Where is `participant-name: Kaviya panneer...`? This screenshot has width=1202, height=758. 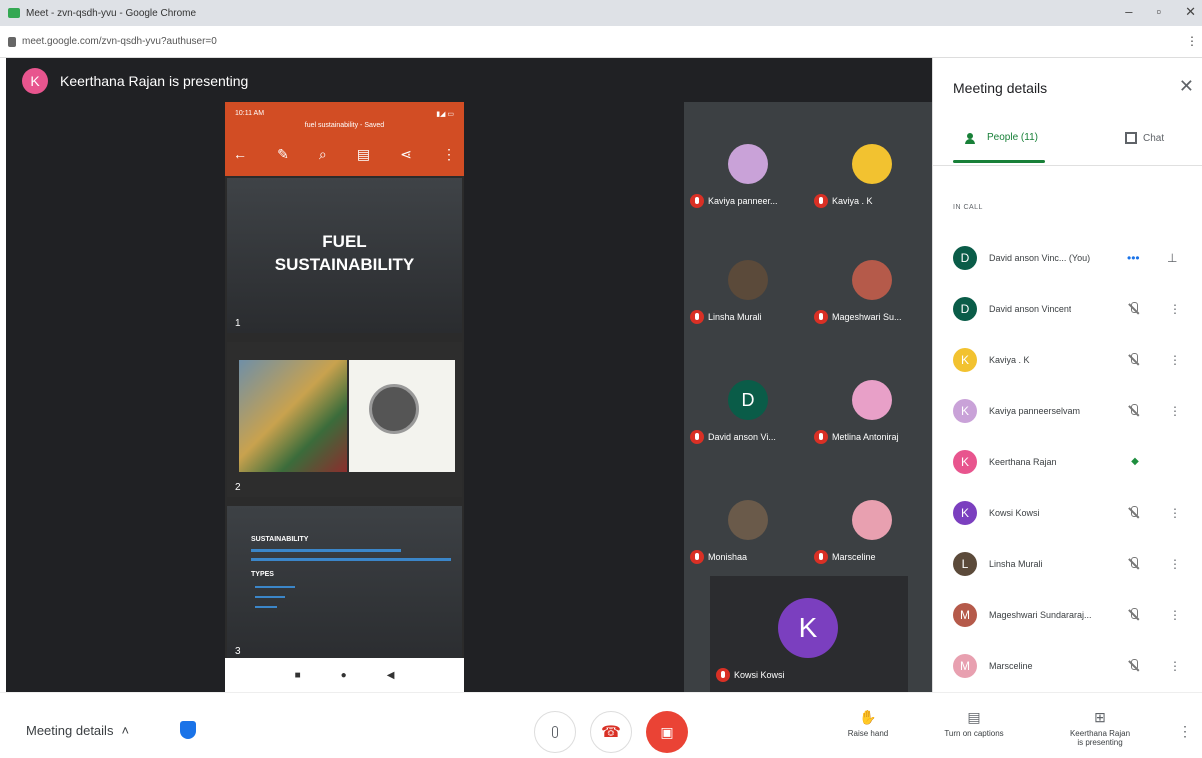
participant-name: Kaviya panneer... is located at coordinates (743, 201).